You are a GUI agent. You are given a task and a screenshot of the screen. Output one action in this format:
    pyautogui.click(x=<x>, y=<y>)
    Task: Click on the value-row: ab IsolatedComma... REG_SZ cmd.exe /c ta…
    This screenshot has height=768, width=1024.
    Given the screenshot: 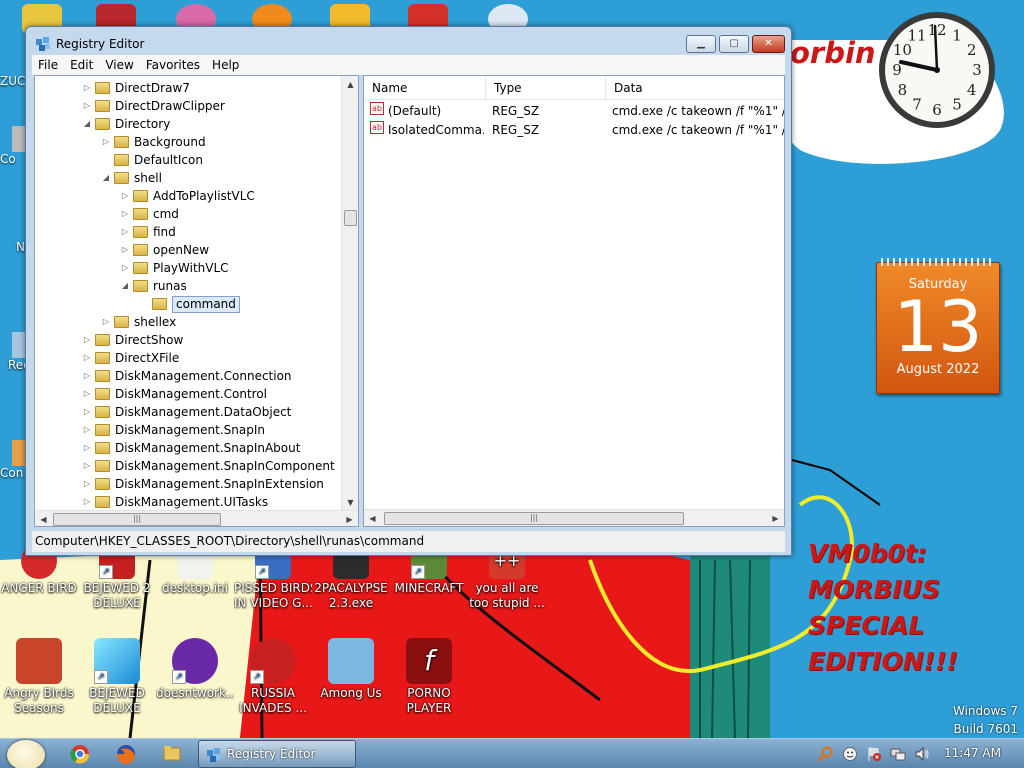 What is the action you would take?
    pyautogui.click(x=574, y=130)
    